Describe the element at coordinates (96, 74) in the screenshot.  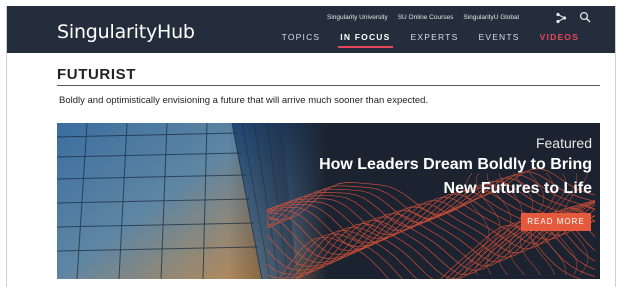
I see `page-title: FUTURIST` at that location.